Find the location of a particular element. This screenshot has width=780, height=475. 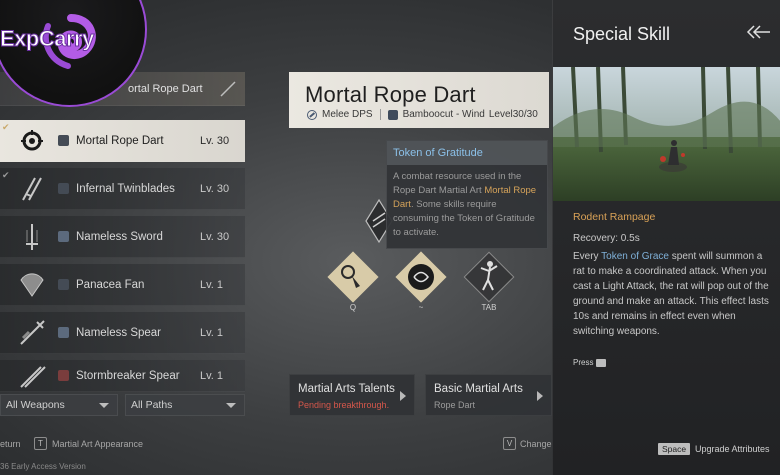

card-title: Basic Martial Arts is located at coordinates (478, 389).